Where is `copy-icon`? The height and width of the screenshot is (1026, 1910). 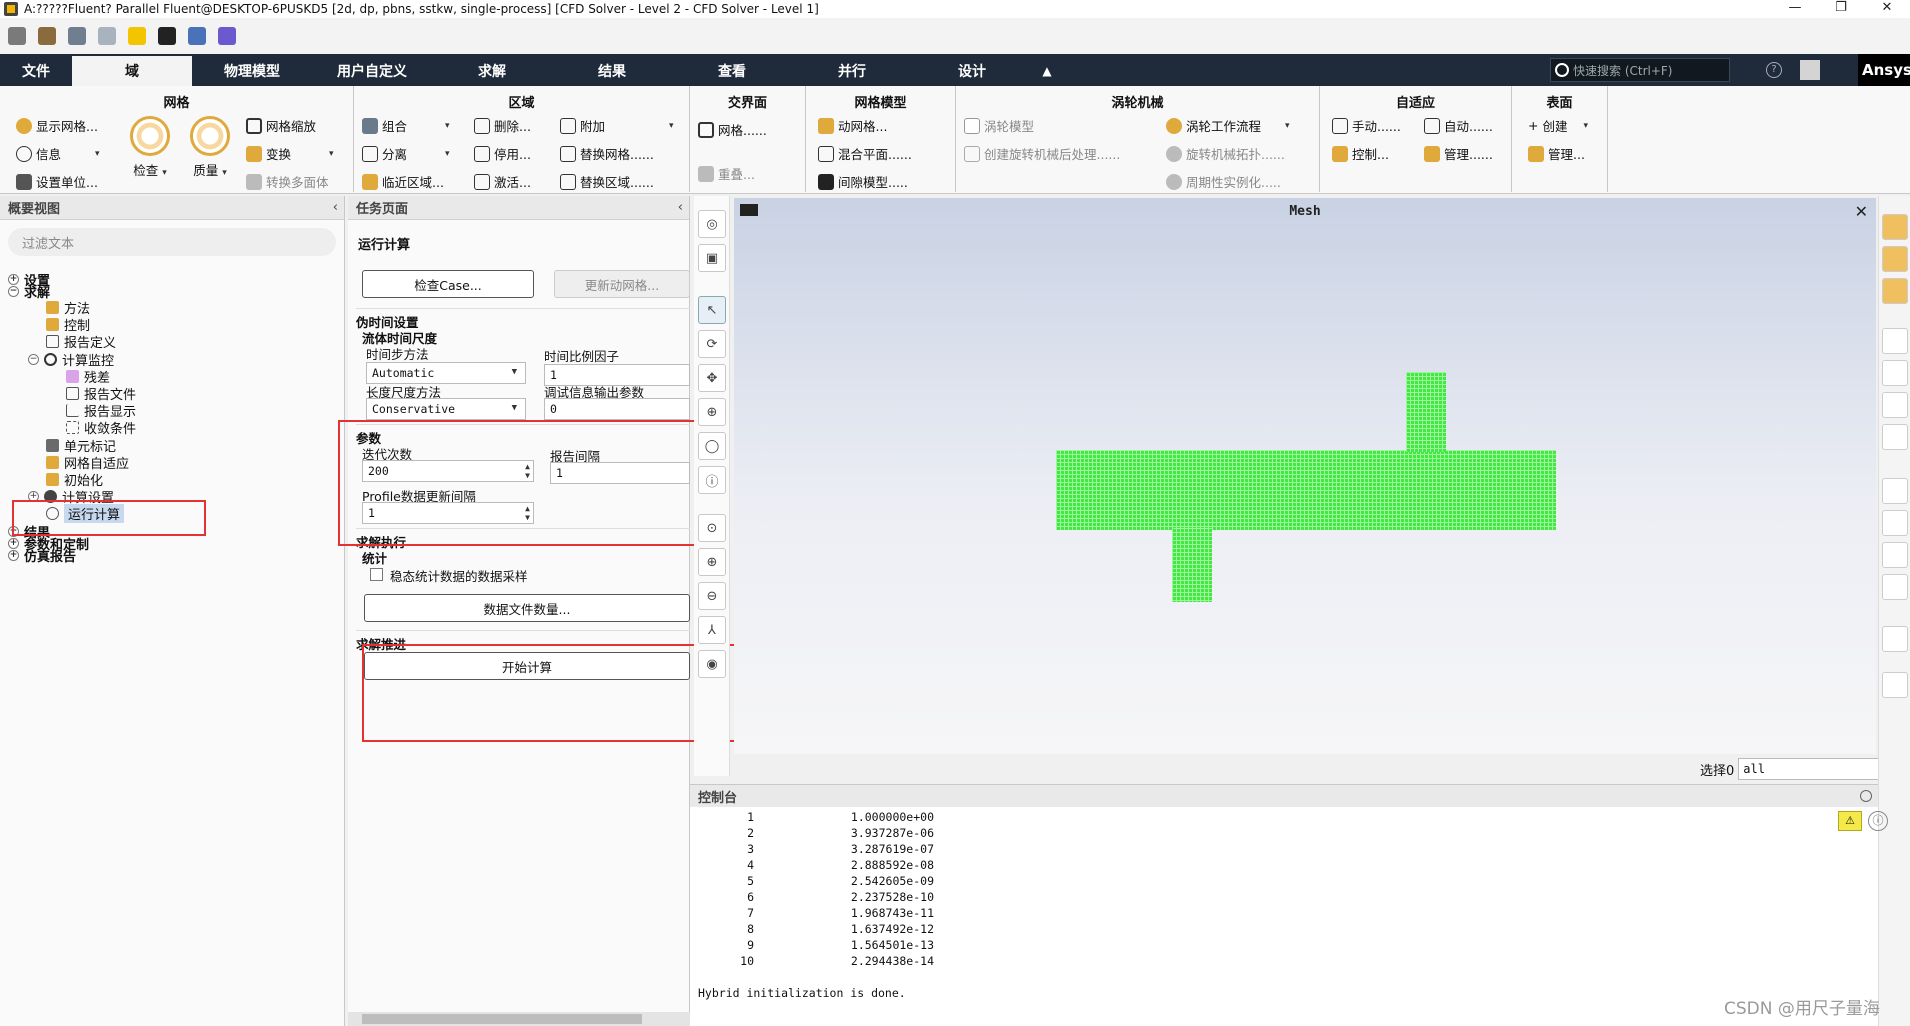 copy-icon is located at coordinates (1895, 405).